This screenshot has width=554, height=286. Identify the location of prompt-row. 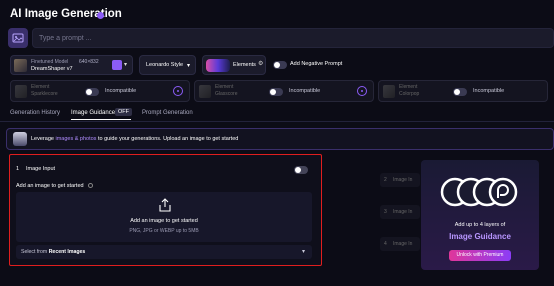
(281, 39).